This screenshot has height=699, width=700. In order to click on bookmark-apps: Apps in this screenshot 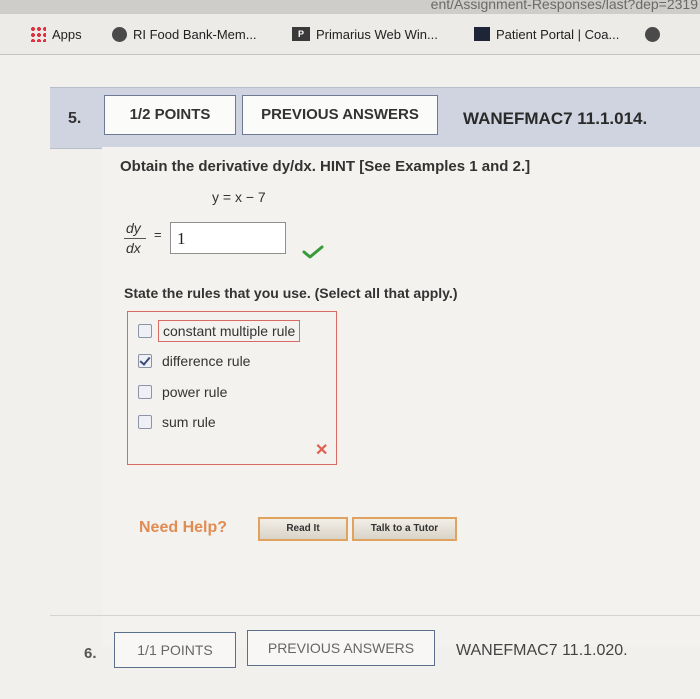, I will do `click(56, 34)`.